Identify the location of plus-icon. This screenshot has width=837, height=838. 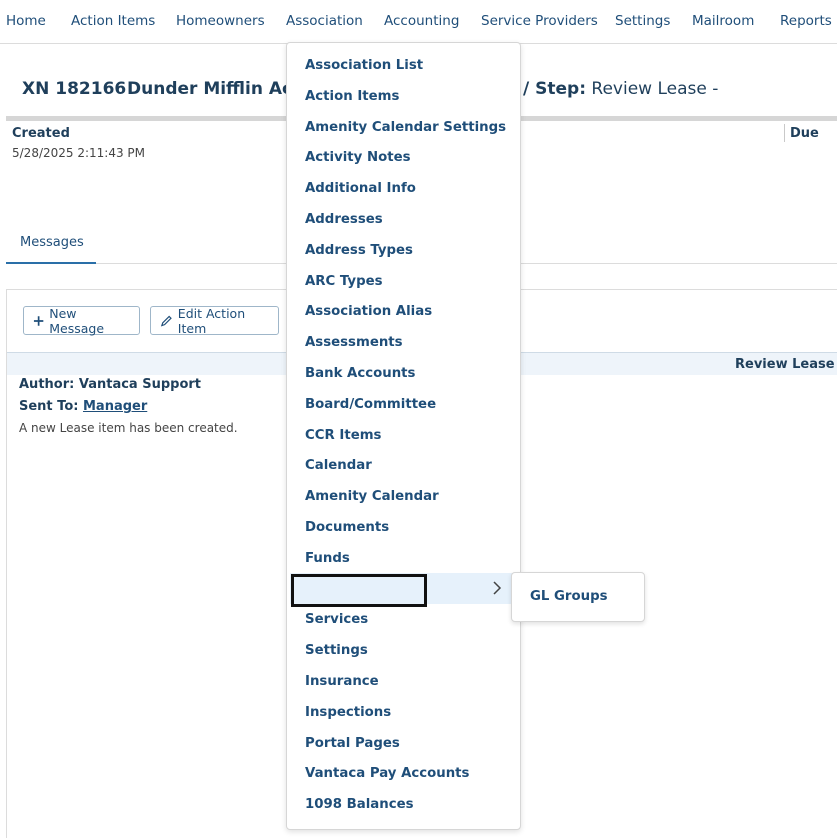
(38, 320).